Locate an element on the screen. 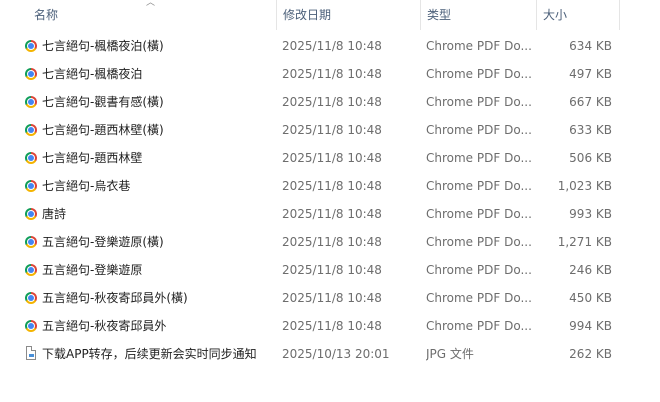  column-header-date-label: 修改日期 is located at coordinates (307, 15).